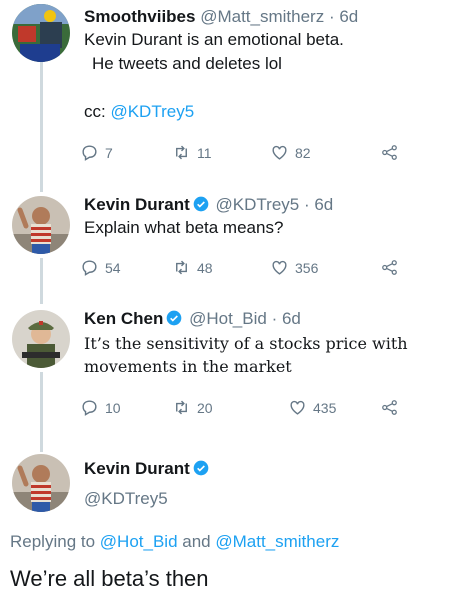  I want to click on reply-count: 54, so click(113, 267).